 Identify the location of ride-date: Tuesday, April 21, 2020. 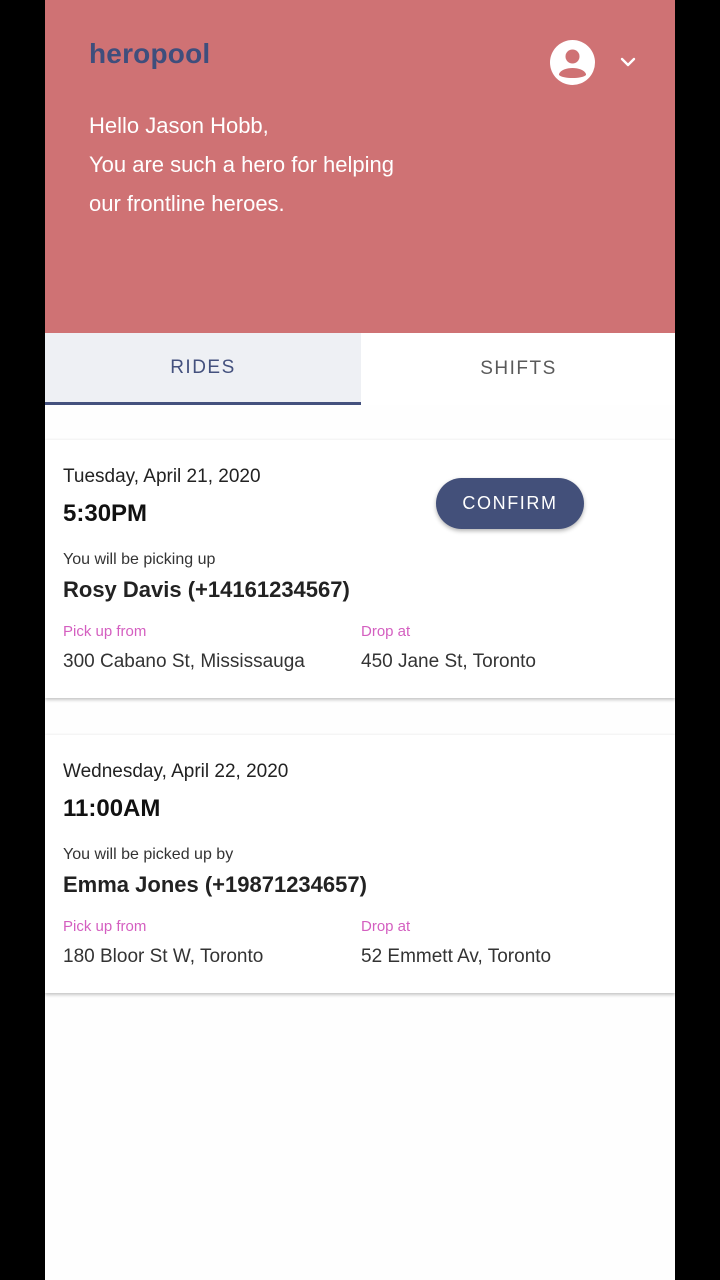
(162, 476).